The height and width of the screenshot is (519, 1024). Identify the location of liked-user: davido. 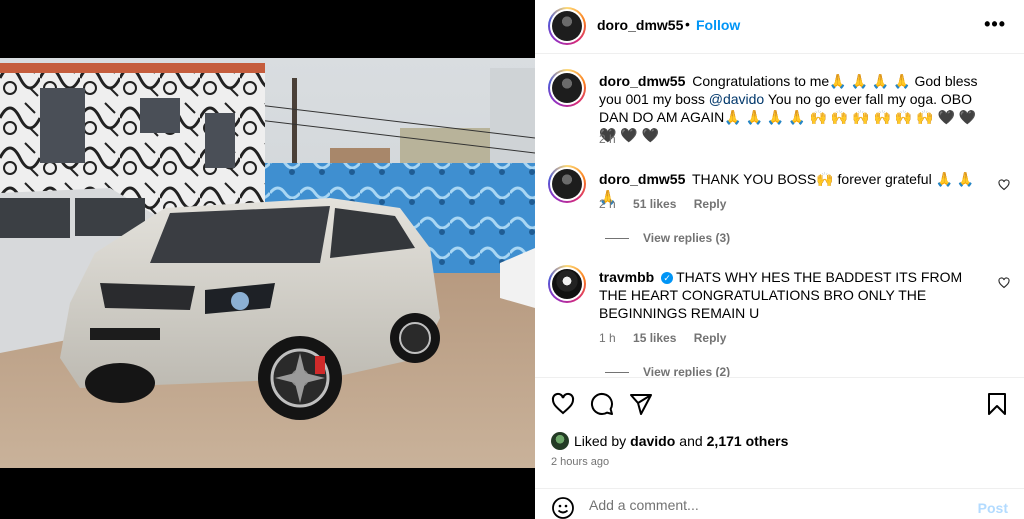
(652, 441).